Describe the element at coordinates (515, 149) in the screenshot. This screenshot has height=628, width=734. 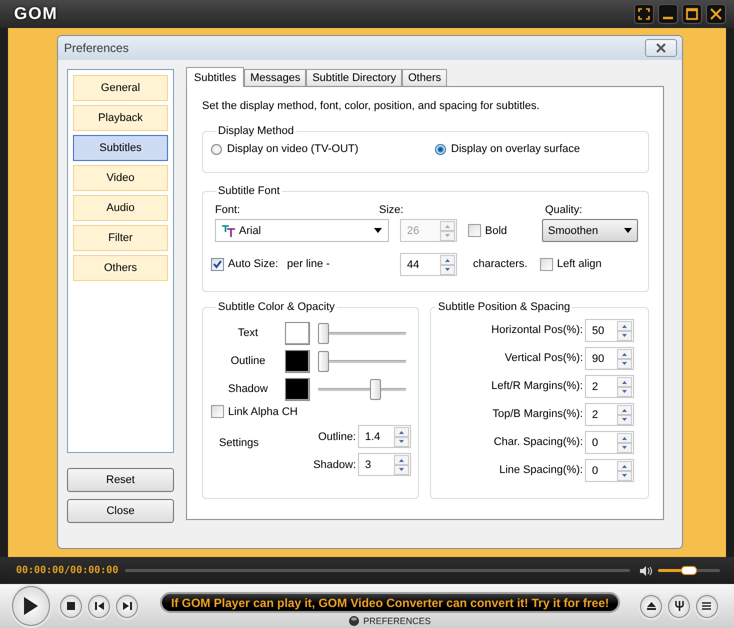
I see `radio-label: Display on overlay surface` at that location.